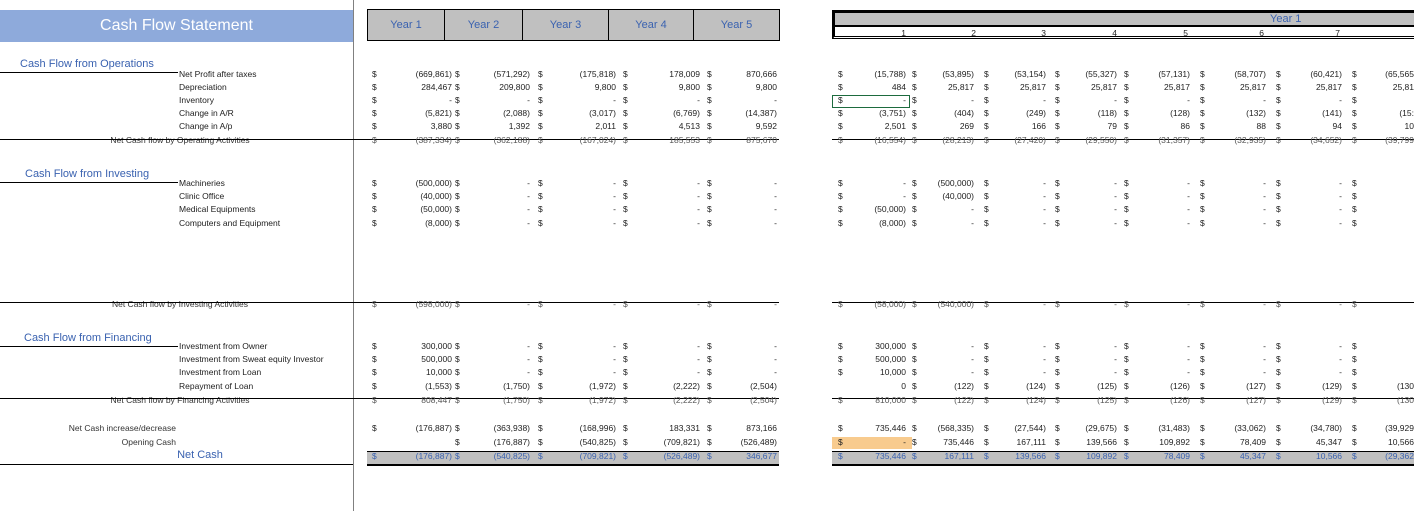 The width and height of the screenshot is (1414, 511). I want to click on monthly-cell-net_fin: 810,000, so click(871, 400).